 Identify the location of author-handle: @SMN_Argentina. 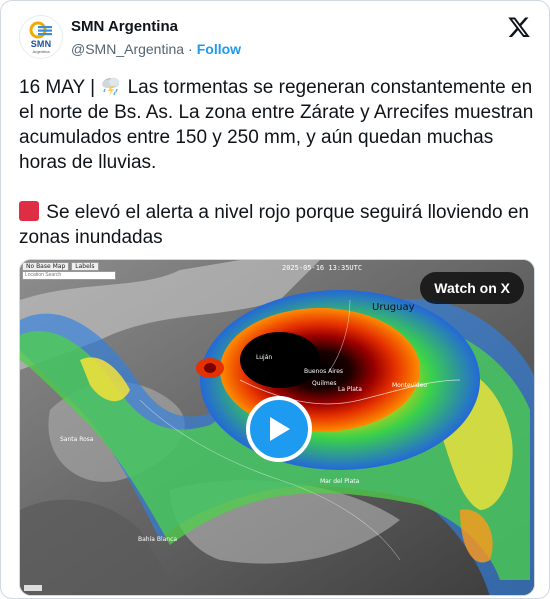
(127, 49).